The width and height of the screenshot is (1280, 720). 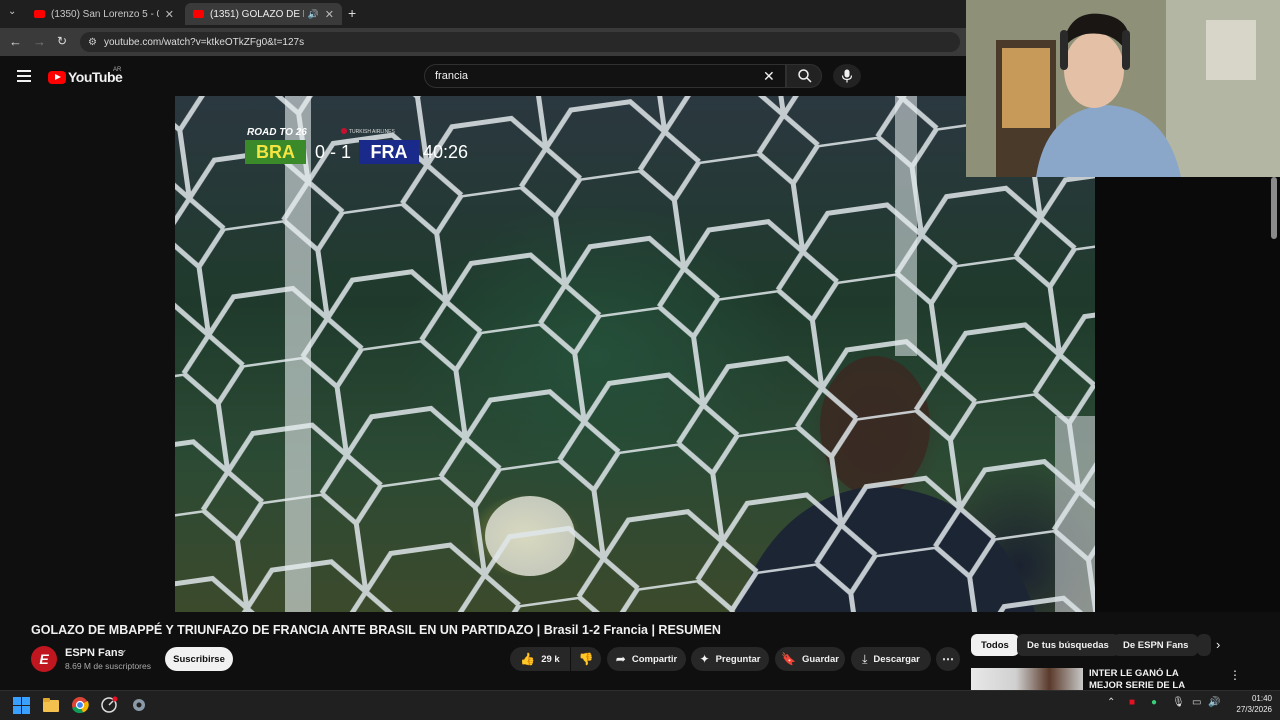 I want to click on download-label: Descargar, so click(x=896, y=659).